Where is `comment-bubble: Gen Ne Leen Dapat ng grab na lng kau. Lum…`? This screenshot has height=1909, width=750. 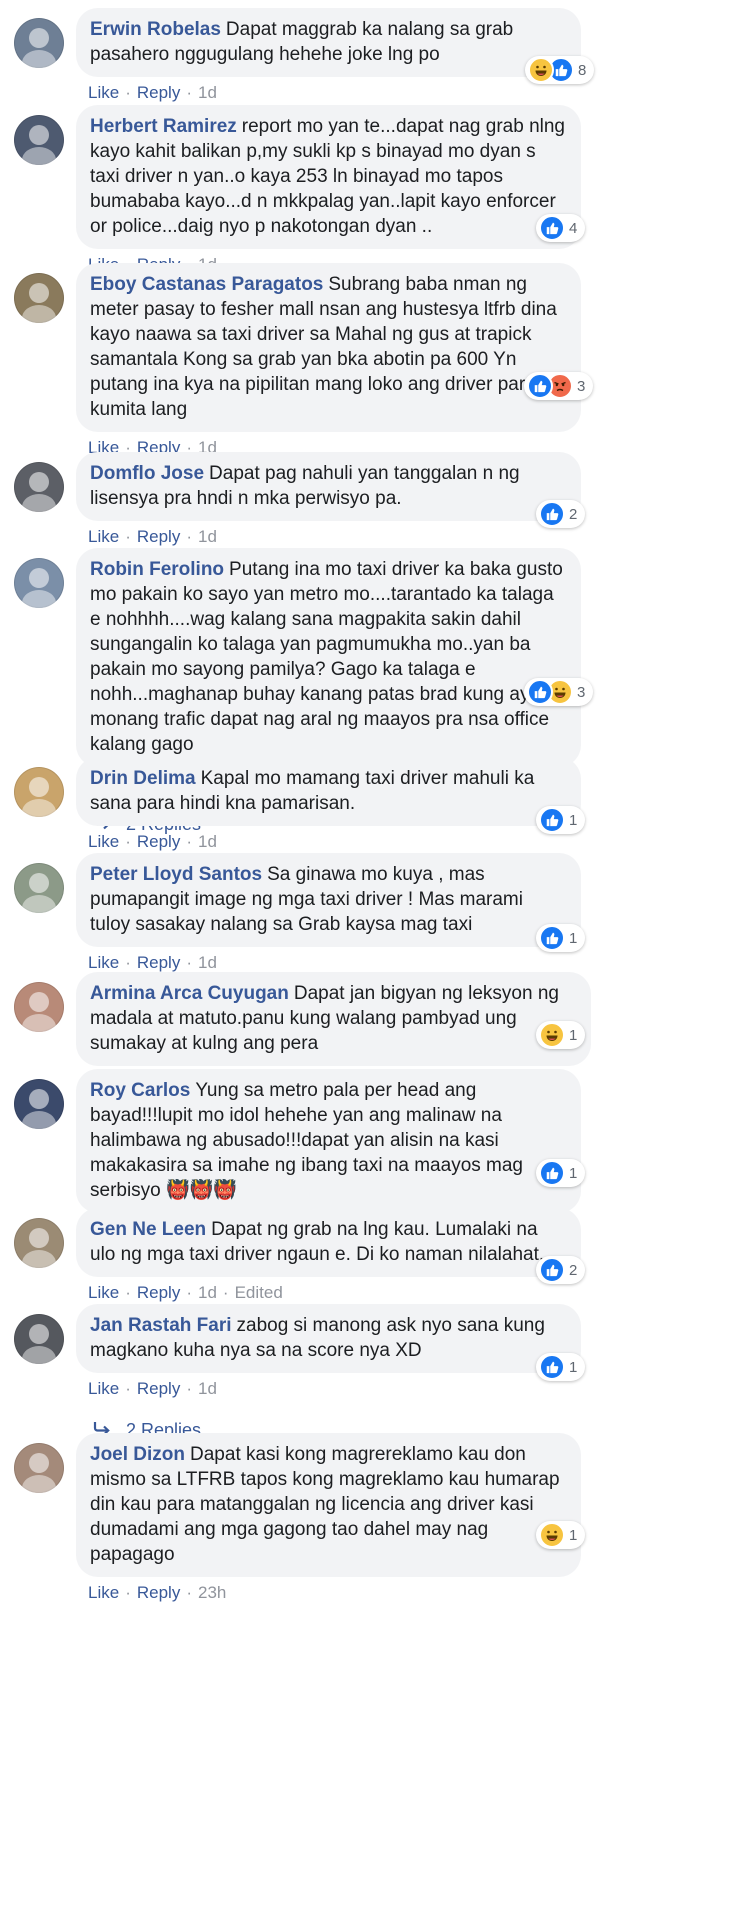
comment-bubble: Gen Ne Leen Dapat ng grab na lng kau. Lum… is located at coordinates (328, 1242).